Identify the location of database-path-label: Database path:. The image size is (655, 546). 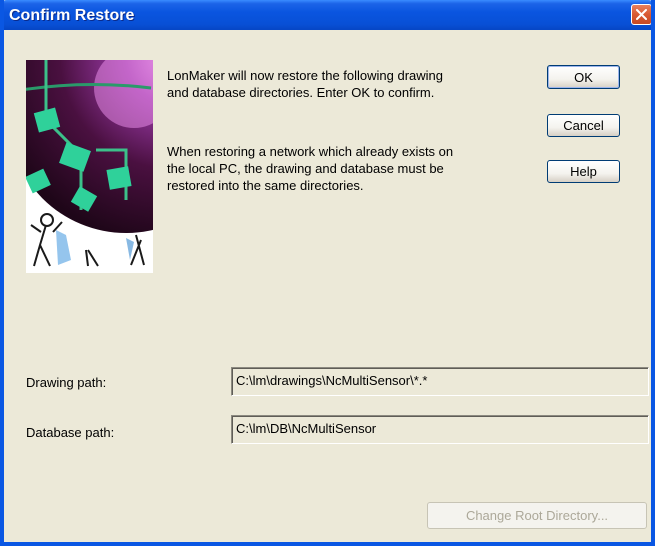
(70, 432).